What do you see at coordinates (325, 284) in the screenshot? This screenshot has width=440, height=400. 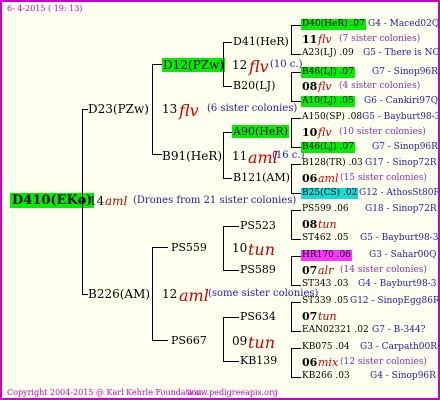 I see `gen4-bottom-6: ST343 .03` at bounding box center [325, 284].